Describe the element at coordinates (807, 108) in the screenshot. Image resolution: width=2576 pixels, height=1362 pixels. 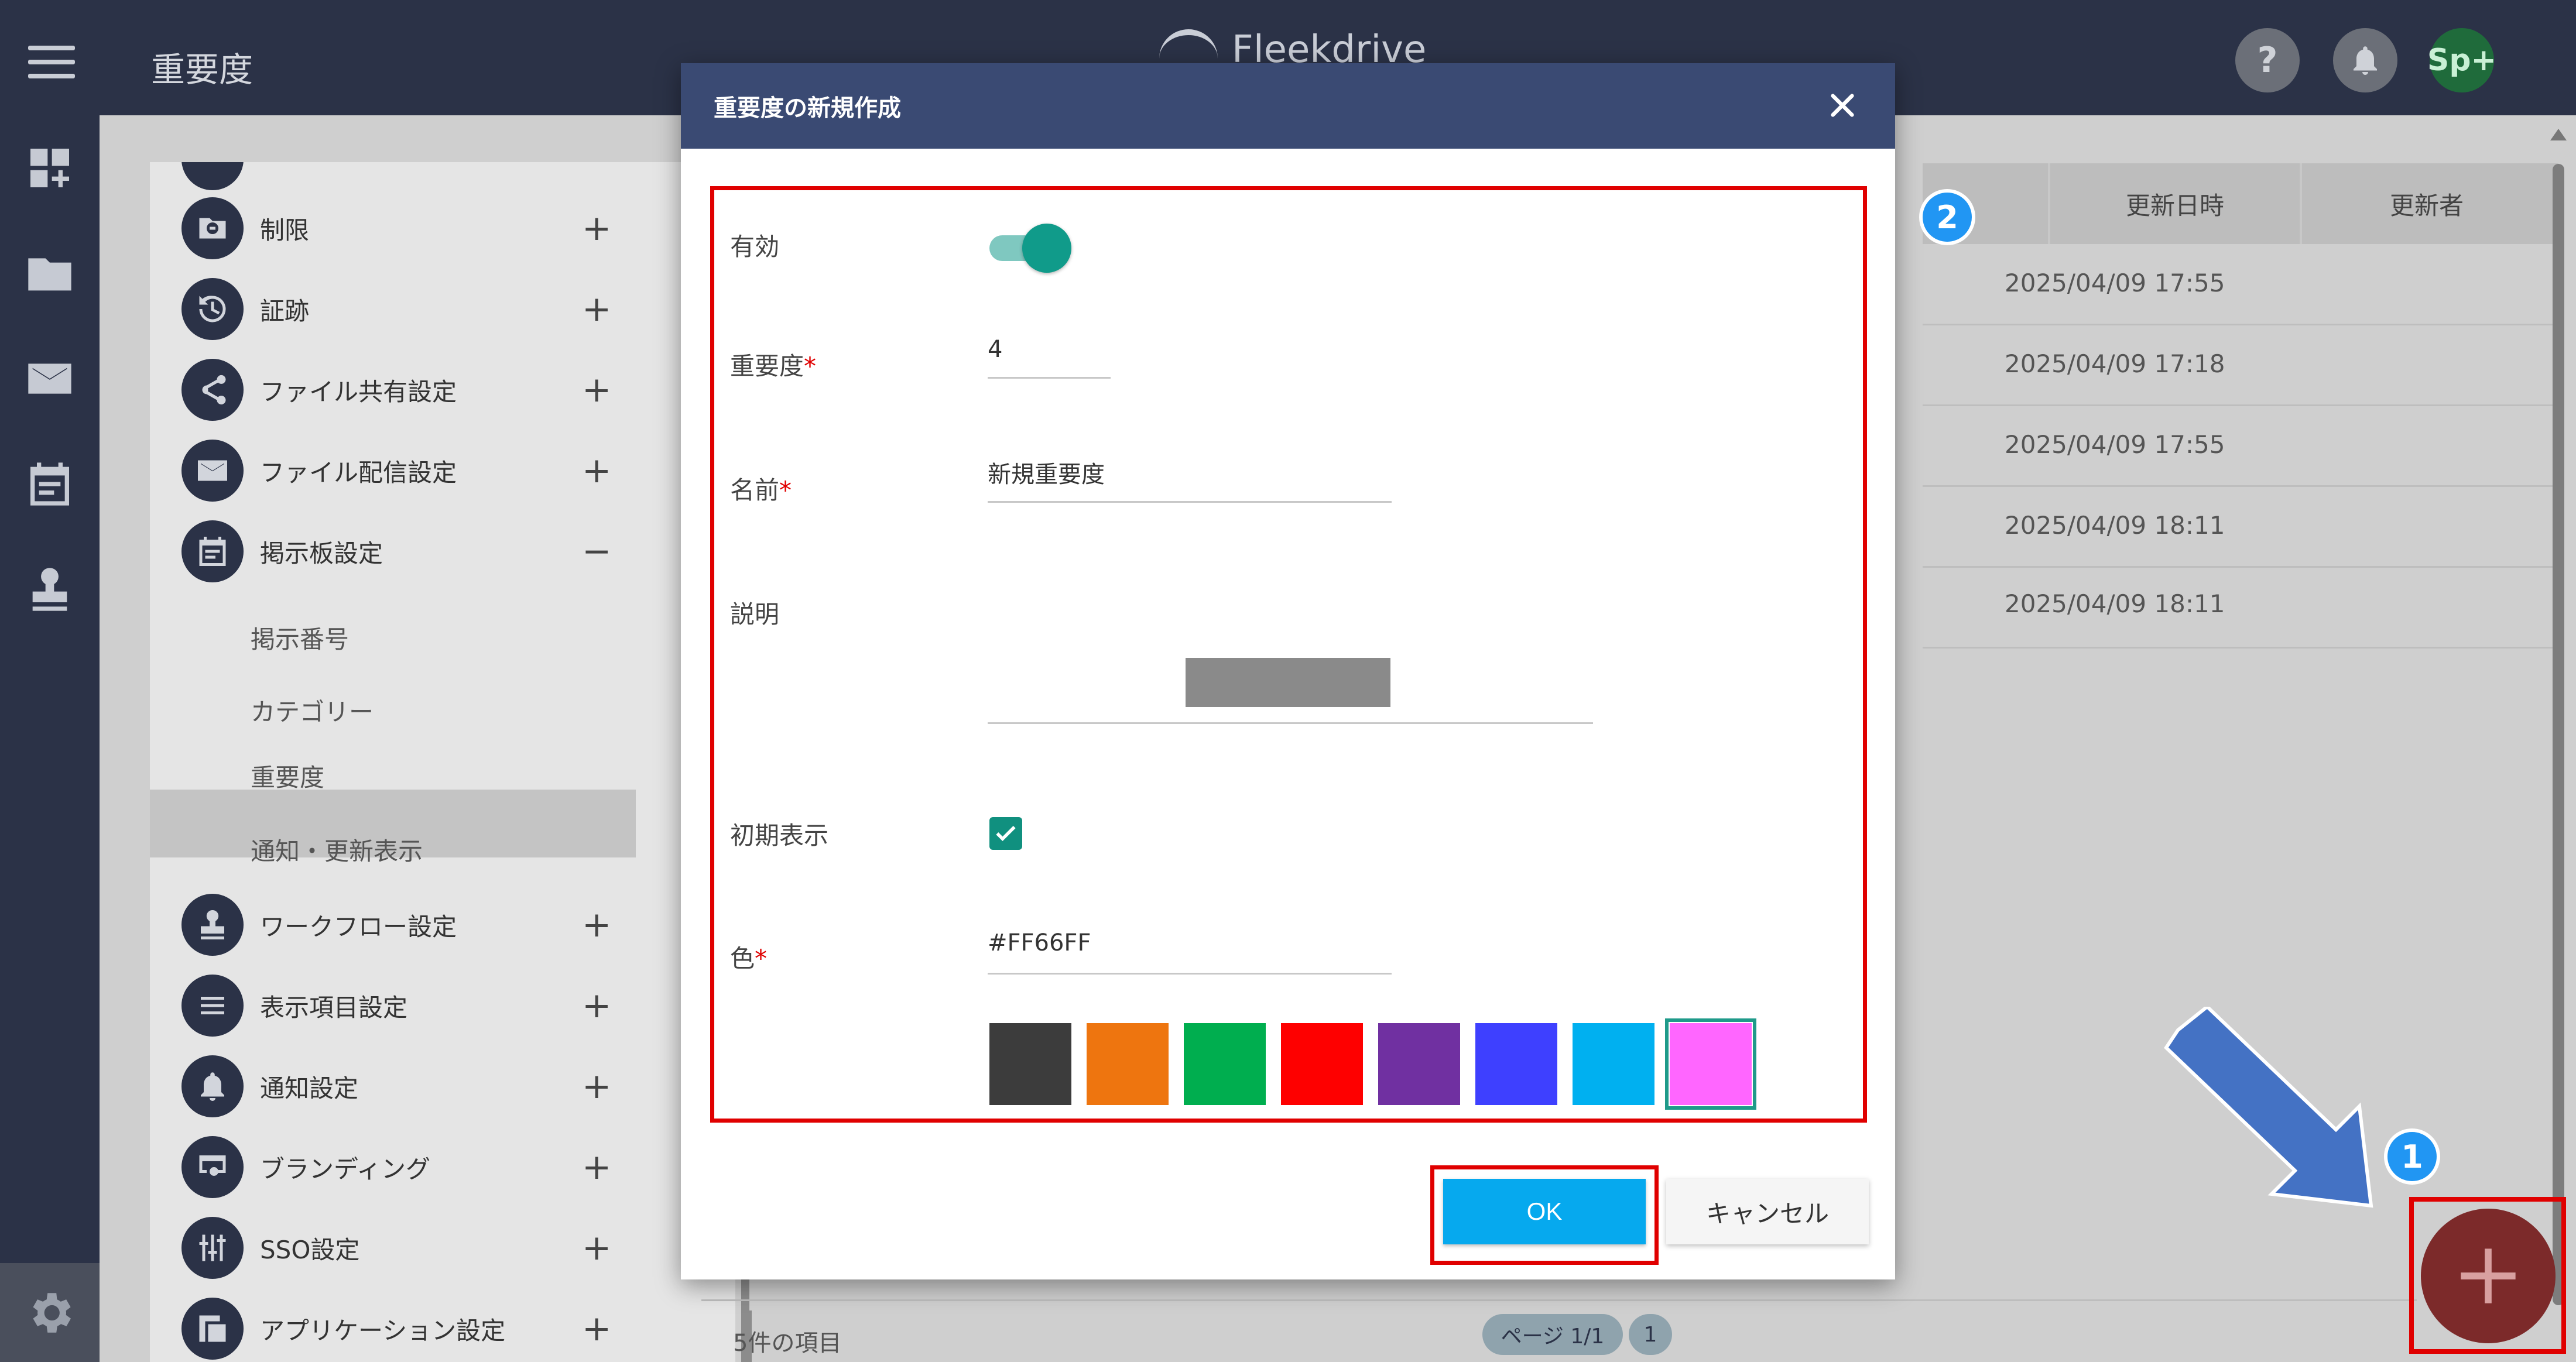
I see `dialog-title: 重要度の新規作成` at that location.